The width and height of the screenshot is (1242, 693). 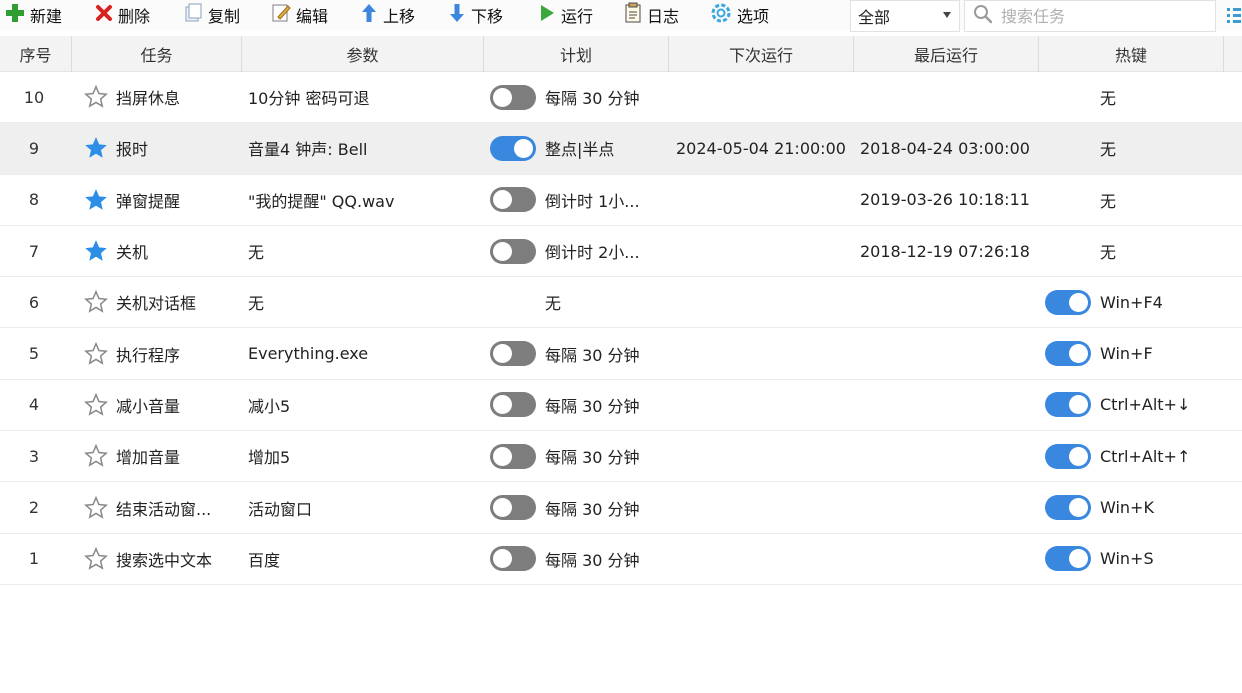 What do you see at coordinates (281, 15) in the screenshot?
I see `edit-icon` at bounding box center [281, 15].